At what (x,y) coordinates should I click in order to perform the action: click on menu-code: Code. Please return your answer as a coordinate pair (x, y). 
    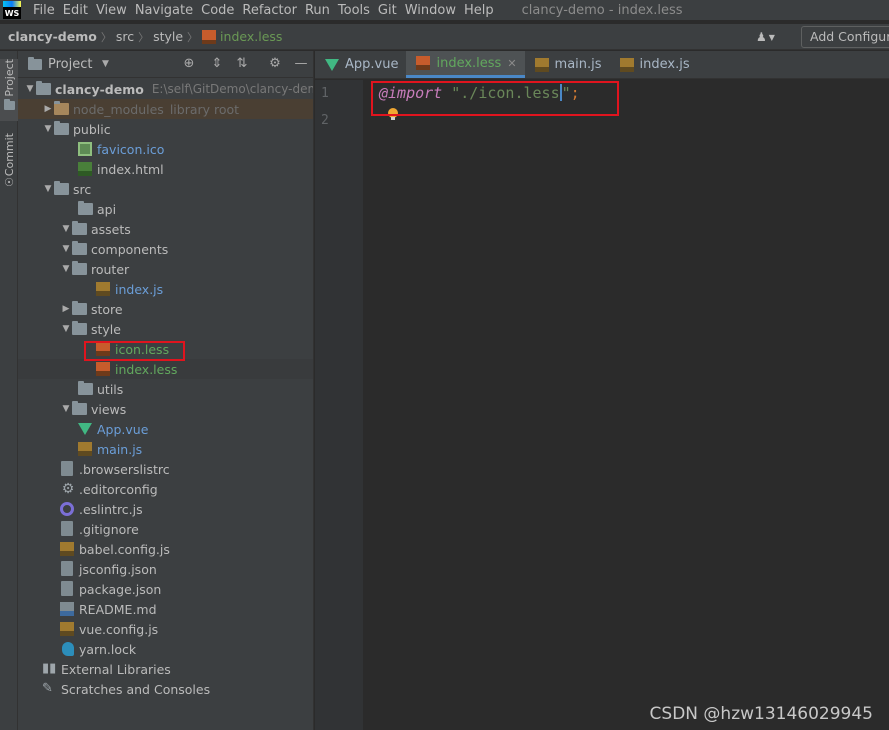
    Looking at the image, I should click on (217, 10).